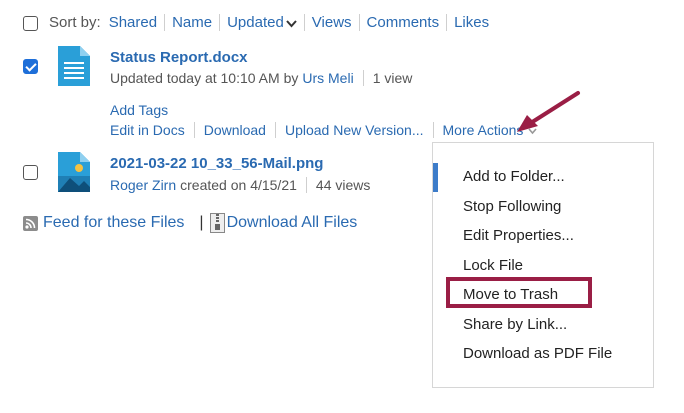 Image resolution: width=684 pixels, height=413 pixels. Describe the element at coordinates (471, 22) in the screenshot. I see `sort-option-likes: Likes` at that location.